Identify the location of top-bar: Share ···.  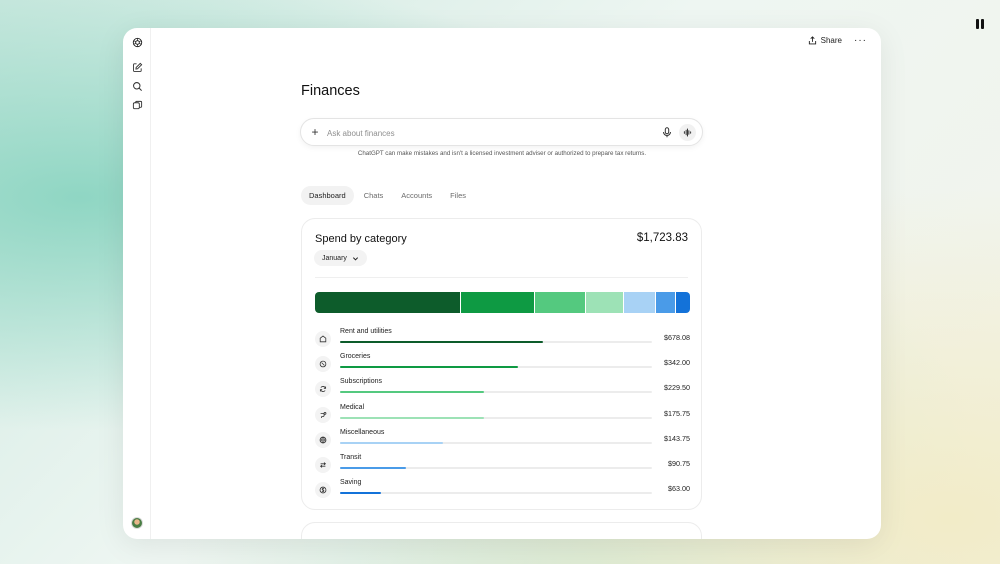
(837, 40).